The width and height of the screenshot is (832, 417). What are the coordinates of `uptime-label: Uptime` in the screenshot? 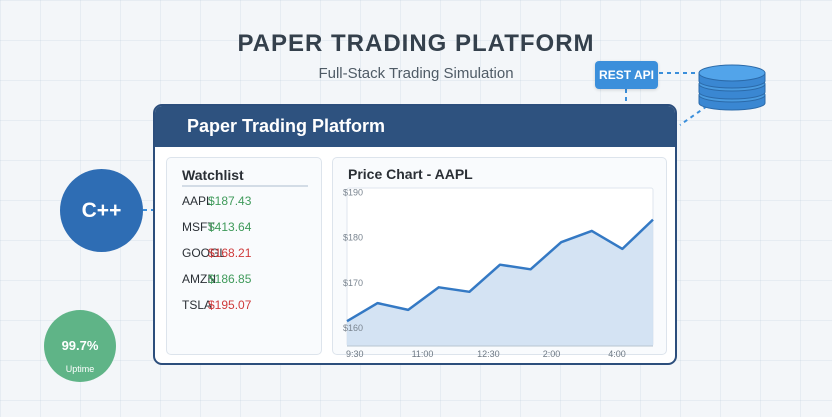 It's located at (80, 369).